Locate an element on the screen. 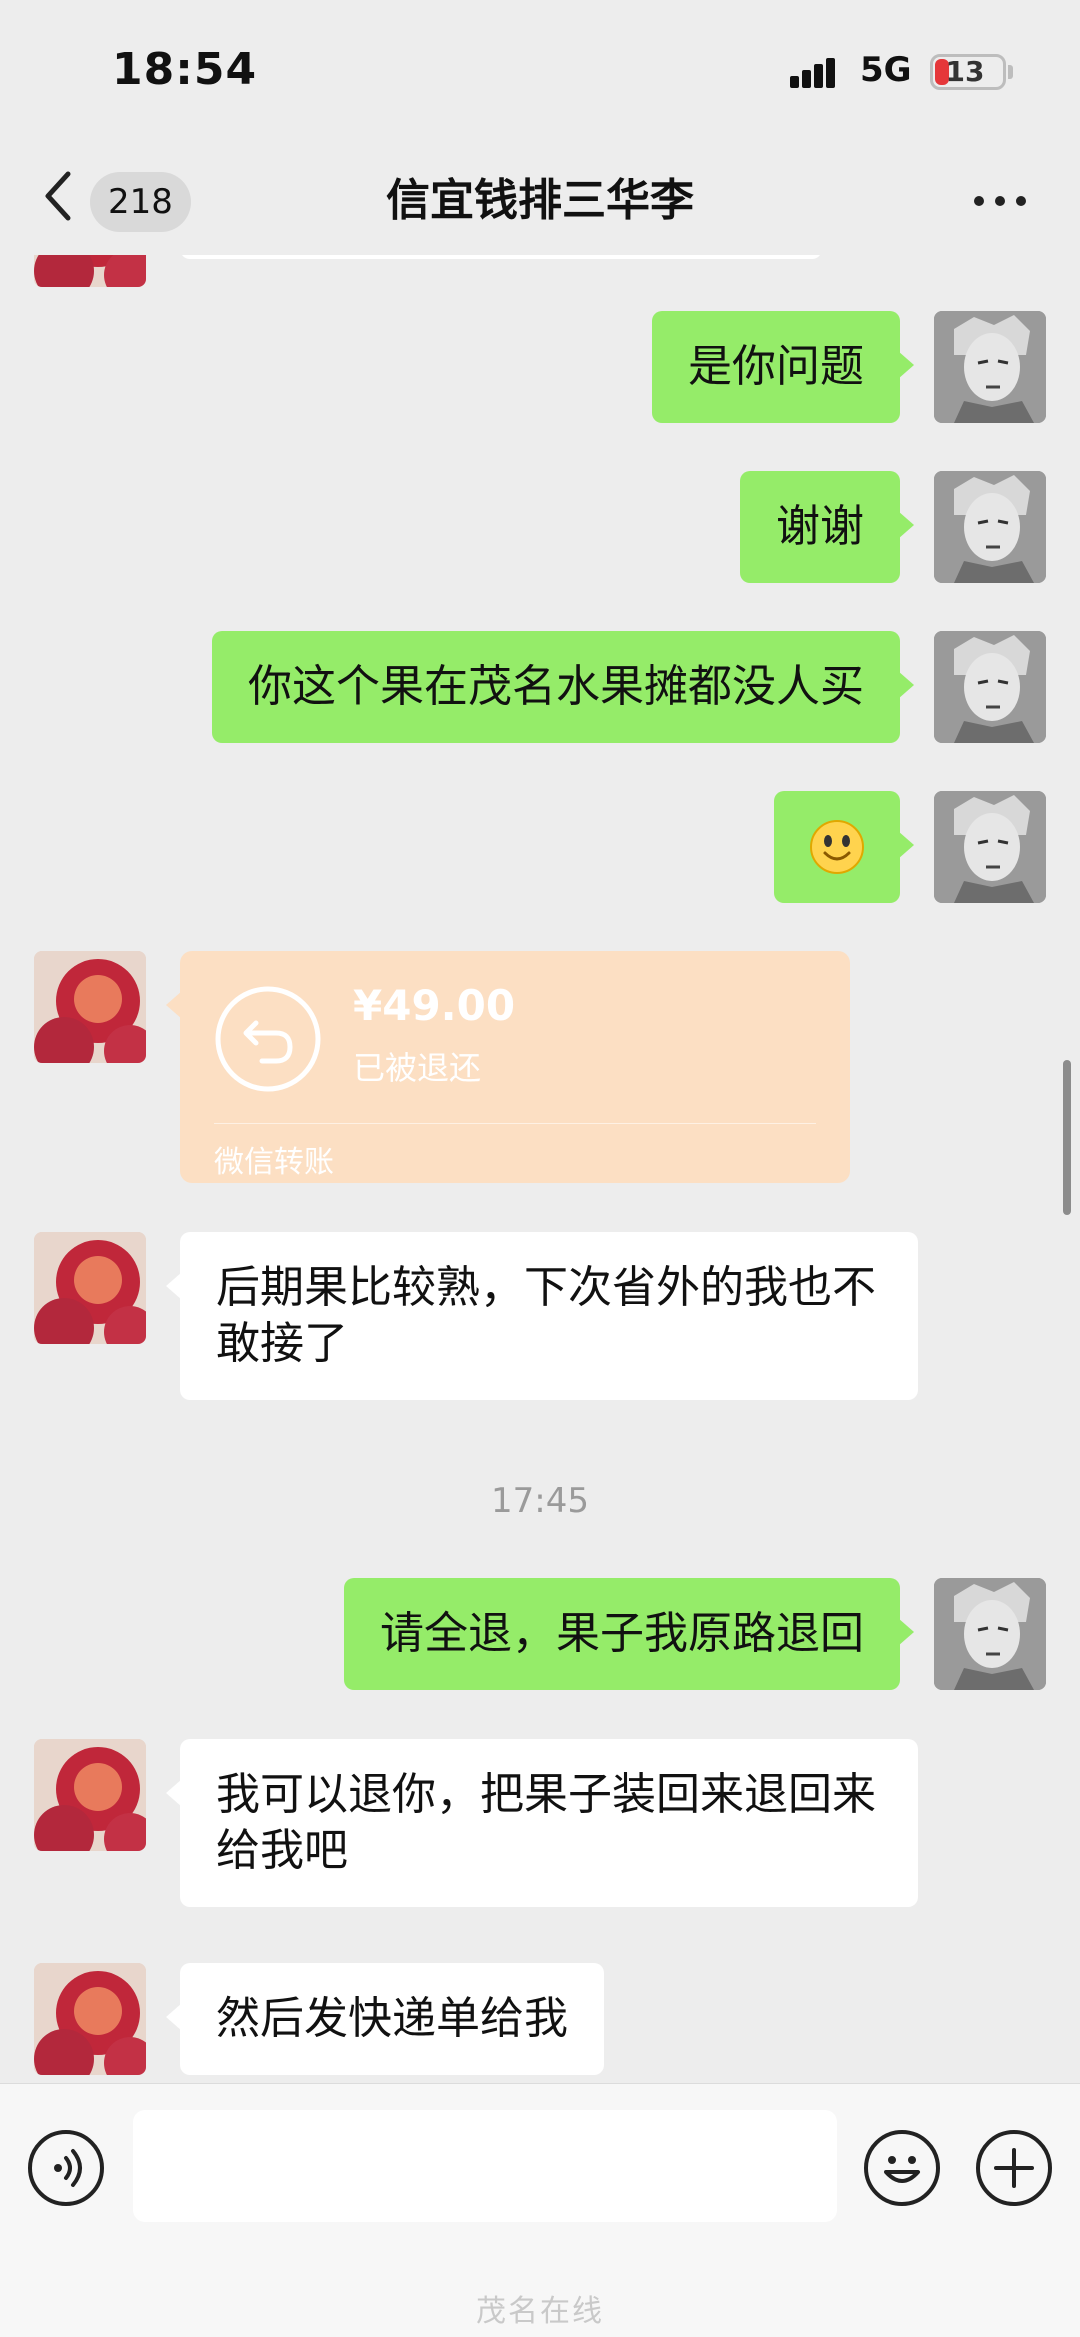 The width and height of the screenshot is (1080, 2337). message-bubble: 我可以退你，把果子装回来退回来给我吧 is located at coordinates (542, 1823).